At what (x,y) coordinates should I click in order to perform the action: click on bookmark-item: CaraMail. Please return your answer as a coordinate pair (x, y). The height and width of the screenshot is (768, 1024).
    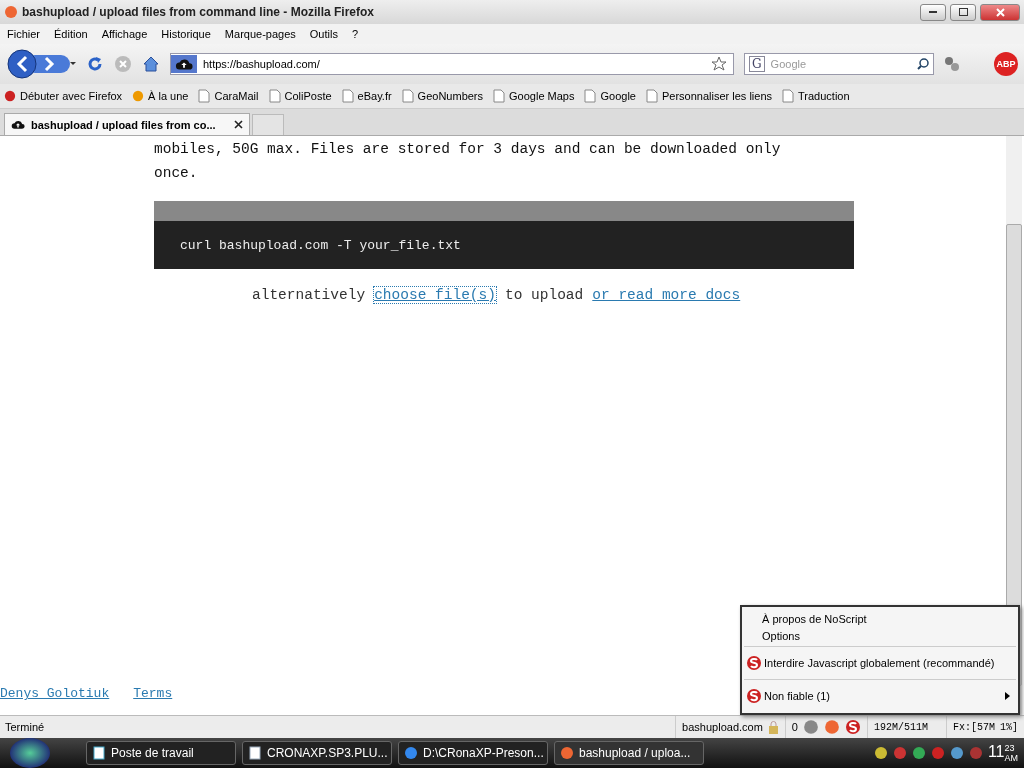
    Looking at the image, I should click on (228, 96).